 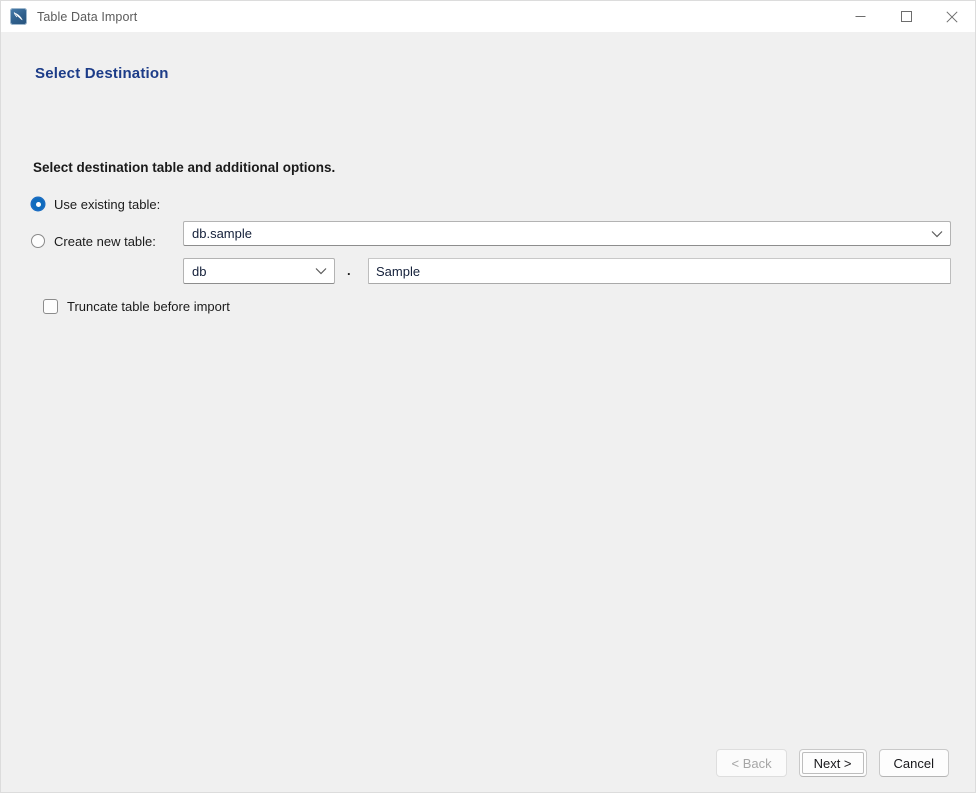 What do you see at coordinates (488, 16) in the screenshot?
I see `title-bar: Table Data Import` at bounding box center [488, 16].